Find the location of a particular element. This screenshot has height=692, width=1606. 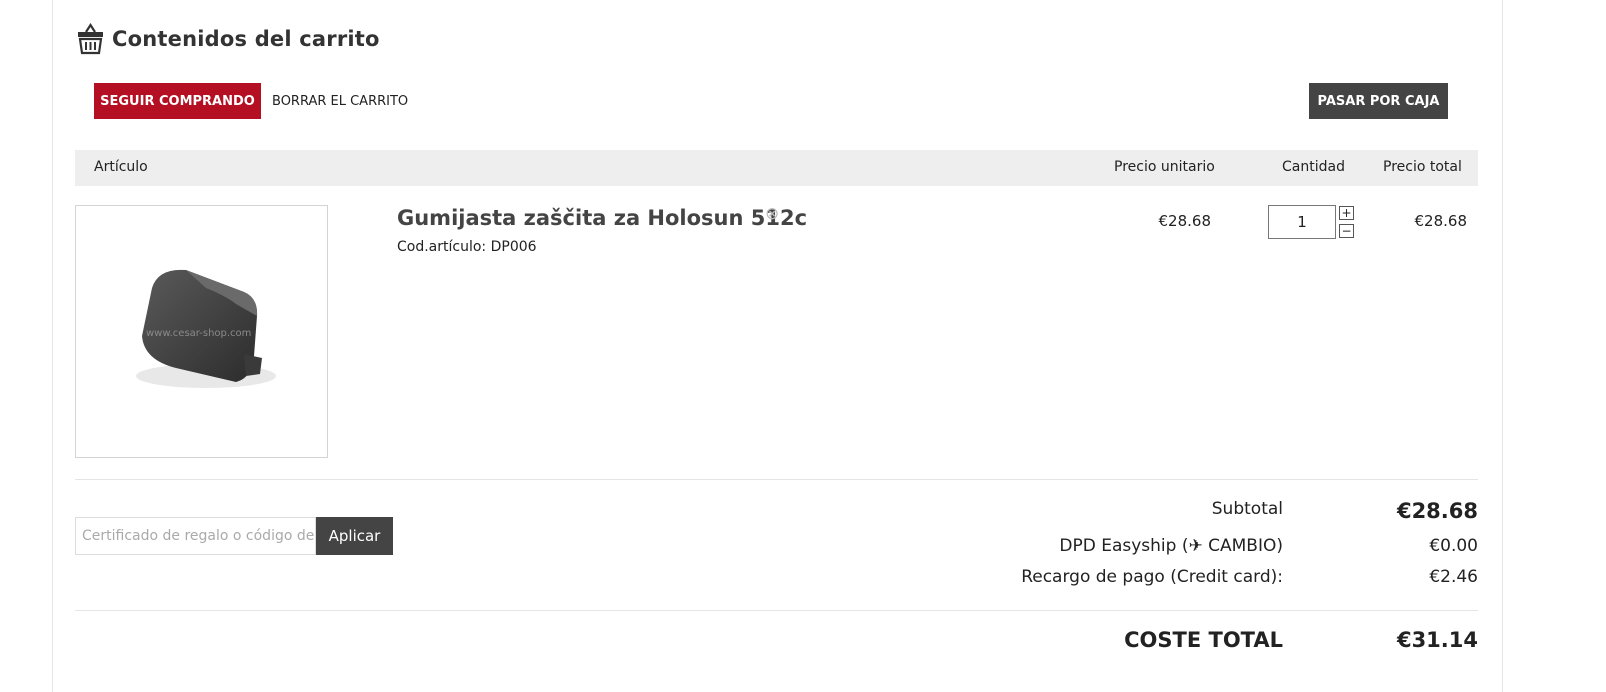

quantity-decrease-button: − is located at coordinates (1346, 231).